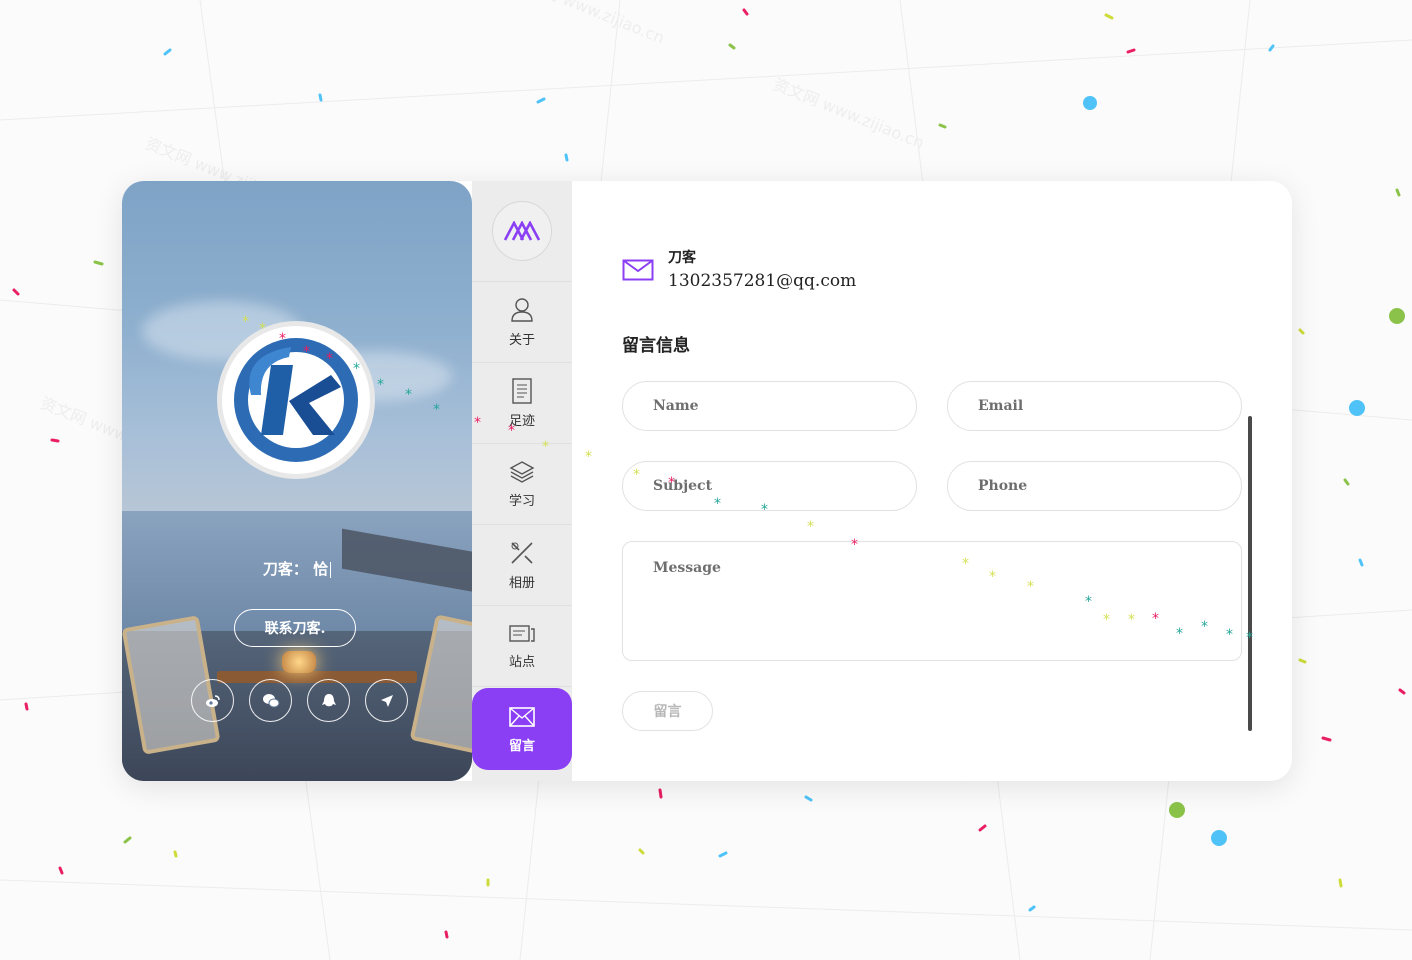 This screenshot has width=1412, height=960. What do you see at coordinates (295, 628) in the screenshot?
I see `contact-button: 联系刀客.` at bounding box center [295, 628].